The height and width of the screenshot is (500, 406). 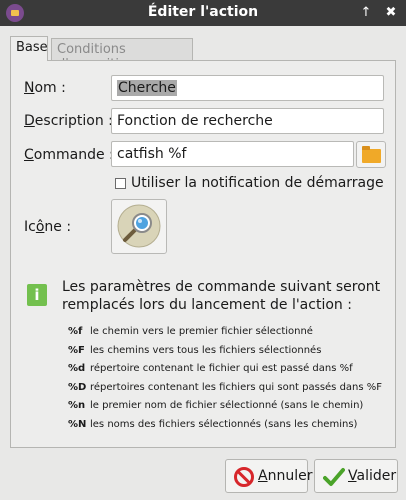 What do you see at coordinates (48, 227) in the screenshot?
I see `icon-label: Icône :` at bounding box center [48, 227].